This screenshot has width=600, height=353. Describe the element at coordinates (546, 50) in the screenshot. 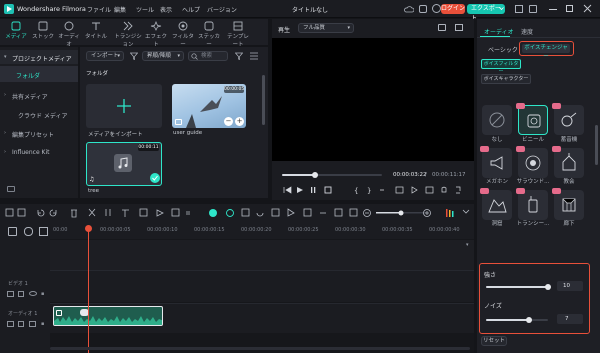

I see `subtab-voice-changer: ボイスチェンジャー` at that location.